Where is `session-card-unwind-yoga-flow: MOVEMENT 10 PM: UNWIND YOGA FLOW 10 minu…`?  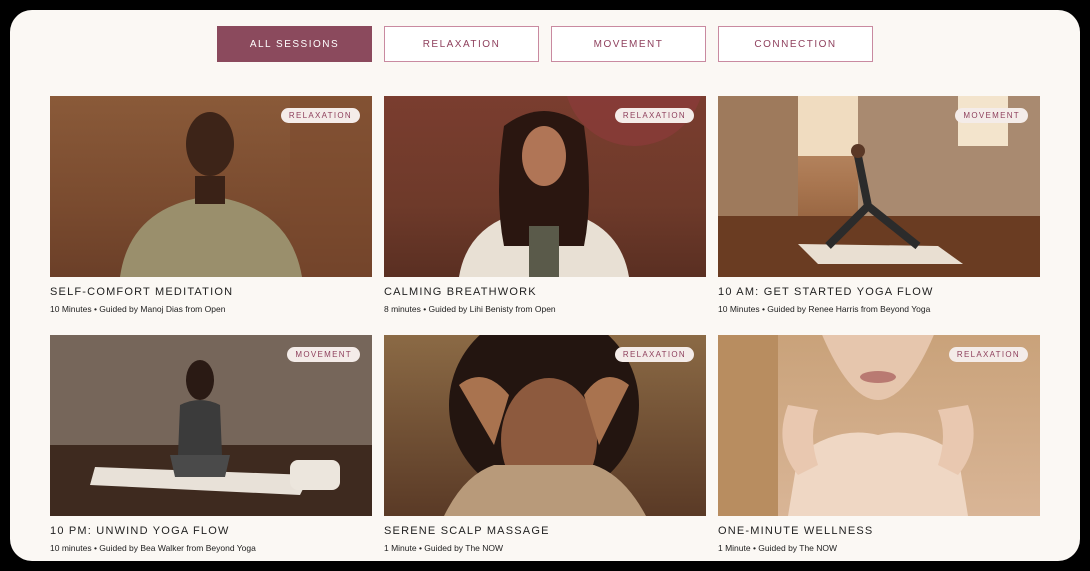 session-card-unwind-yoga-flow: MOVEMENT 10 PM: UNWIND YOGA FLOW 10 minu… is located at coordinates (211, 444).